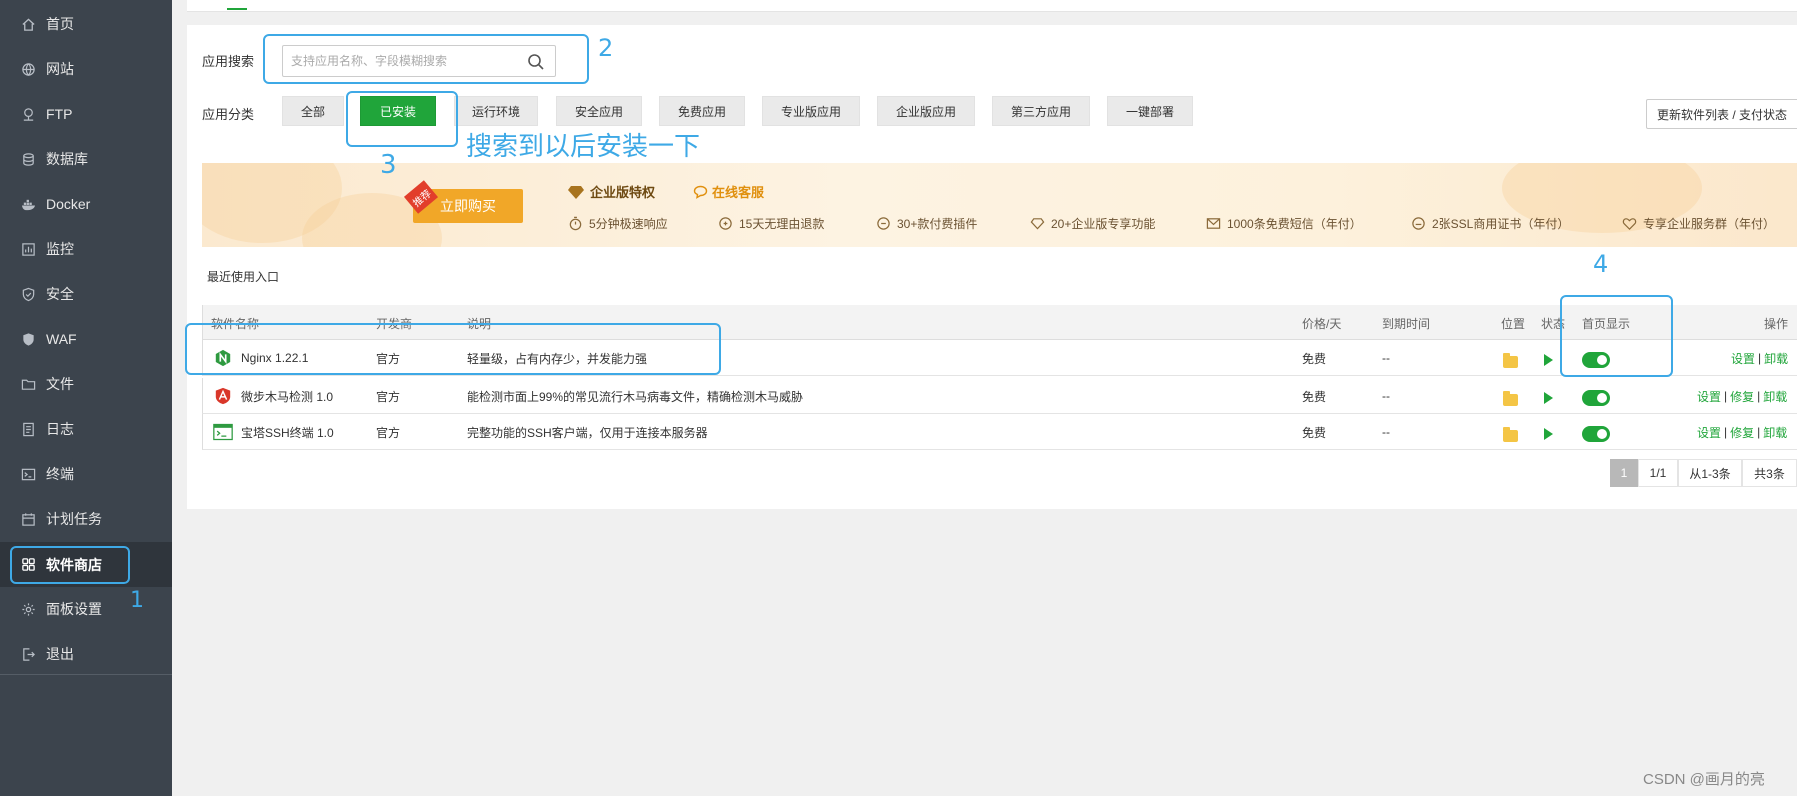 The image size is (1797, 796). Describe the element at coordinates (999, 396) in the screenshot. I see `table-row` at that location.